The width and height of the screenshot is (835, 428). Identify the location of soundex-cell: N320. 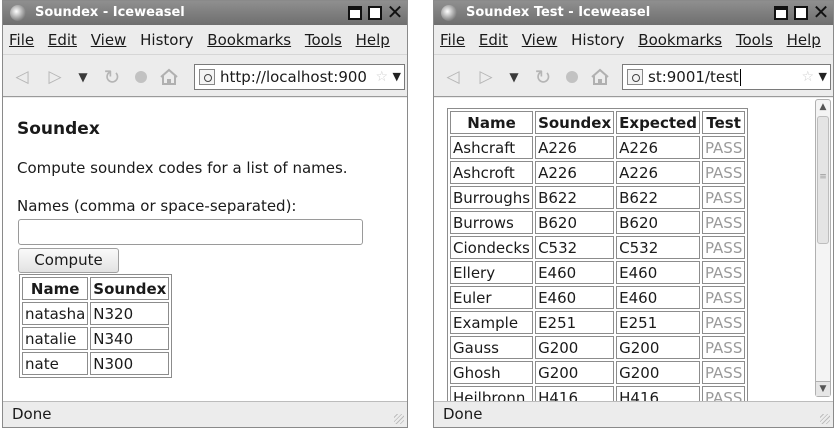
(130, 313).